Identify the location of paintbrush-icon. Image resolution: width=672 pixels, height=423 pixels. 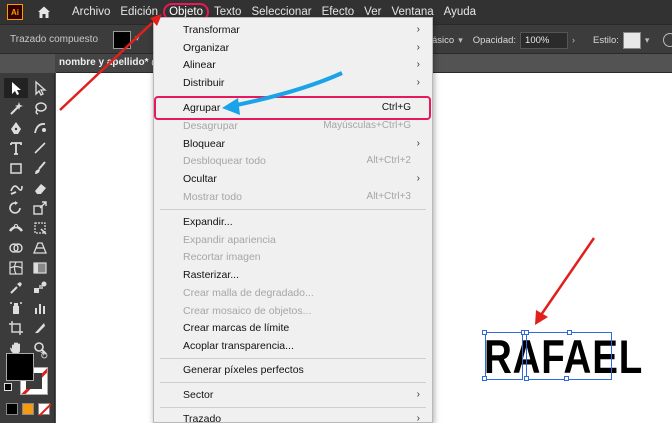
(40, 168).